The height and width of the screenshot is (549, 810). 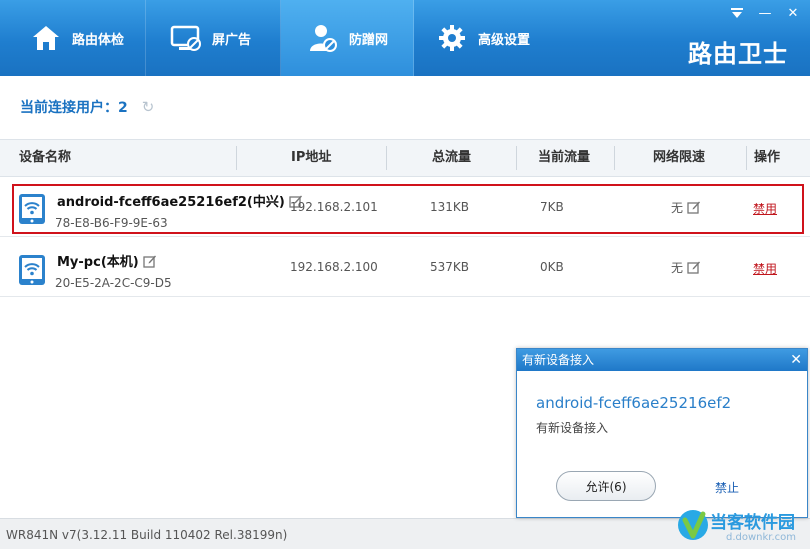 I want to click on device-total-traffic: 537KB, so click(x=450, y=267).